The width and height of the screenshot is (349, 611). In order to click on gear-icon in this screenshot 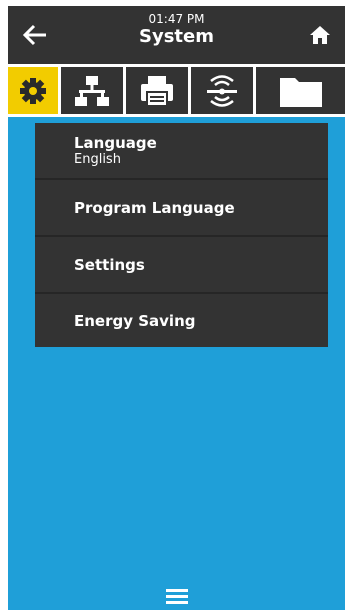, I will do `click(33, 90)`.